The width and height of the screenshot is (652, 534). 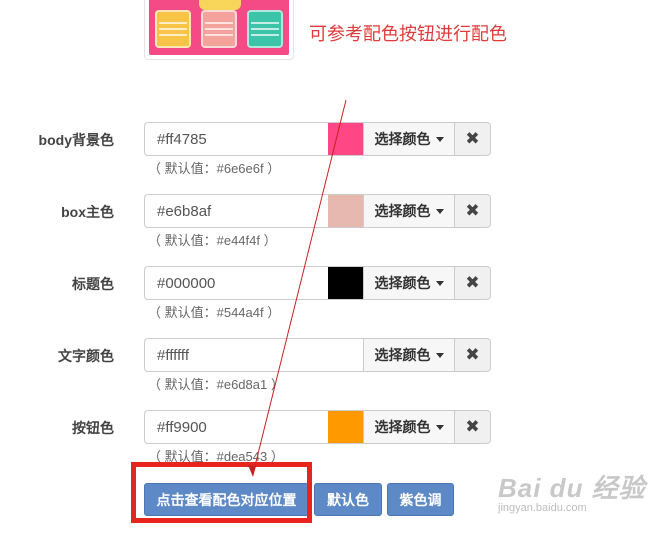 What do you see at coordinates (542, 508) in the screenshot?
I see `watermark-url: jingyan.baidu.com` at bounding box center [542, 508].